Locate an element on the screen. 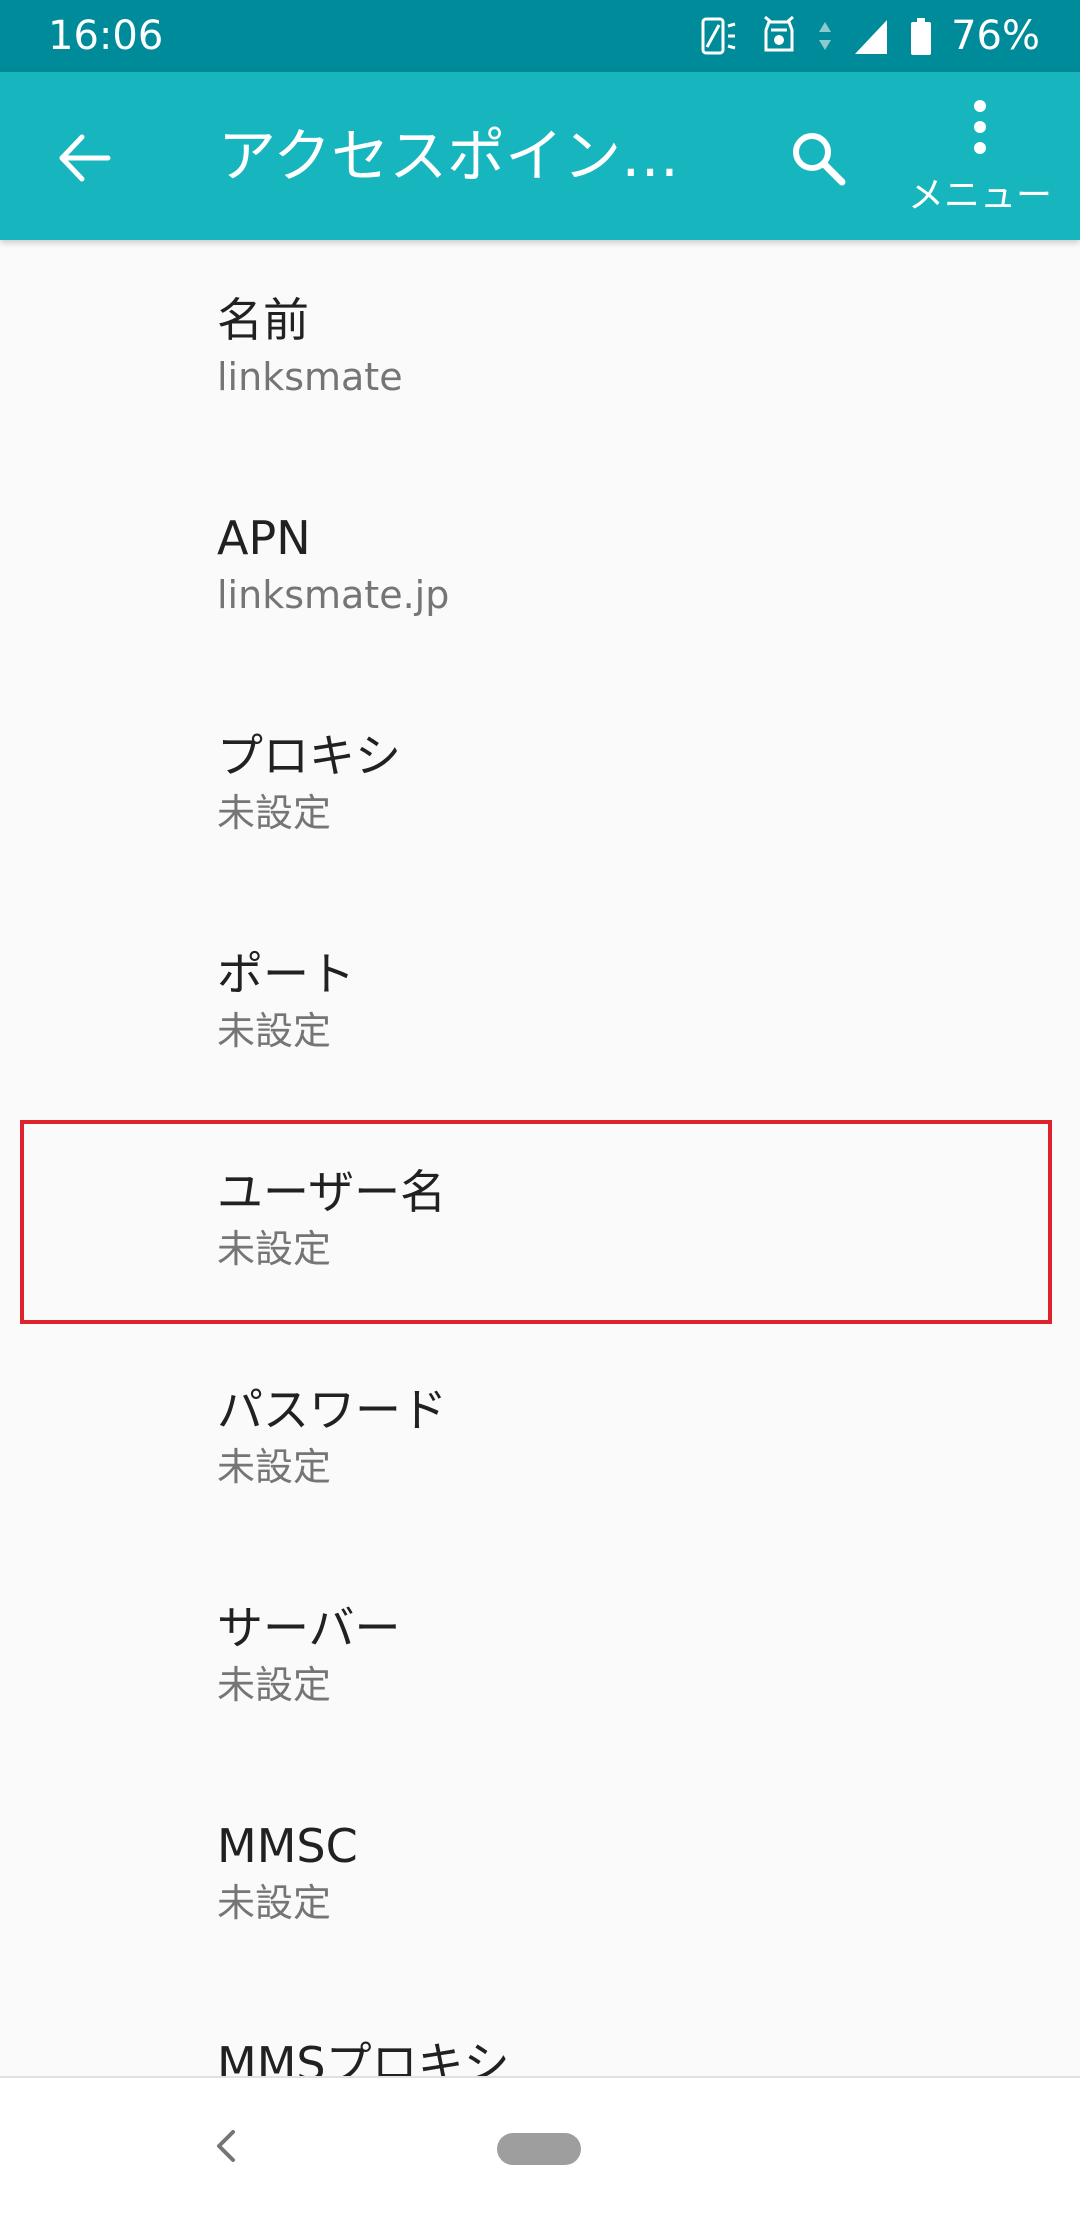 This screenshot has height=2220, width=1080. pref-item-mms-proxy: MMSプロキシ is located at coordinates (540, 2030).